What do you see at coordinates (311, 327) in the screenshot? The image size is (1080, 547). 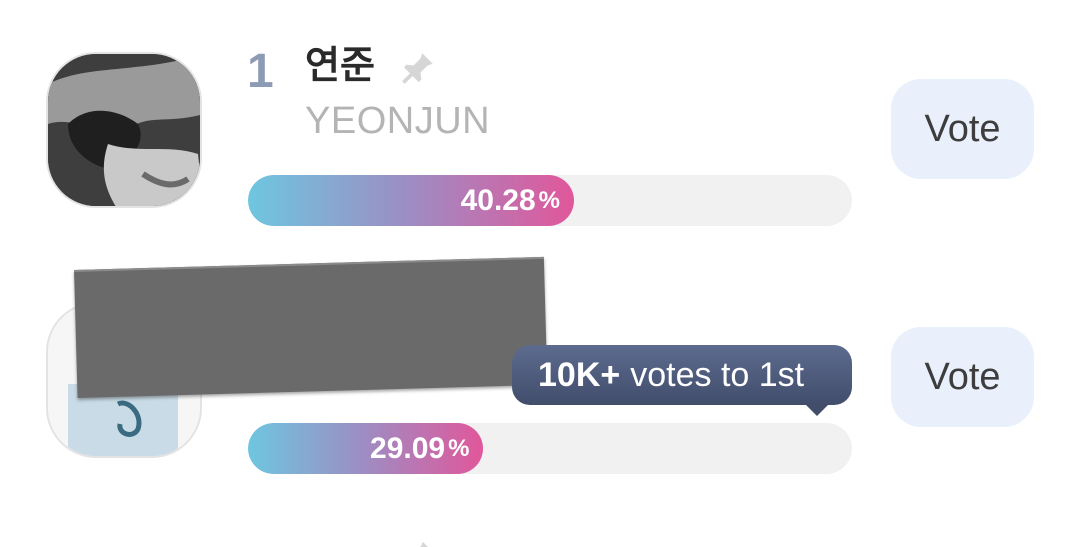 I see `redaction-overlay` at bounding box center [311, 327].